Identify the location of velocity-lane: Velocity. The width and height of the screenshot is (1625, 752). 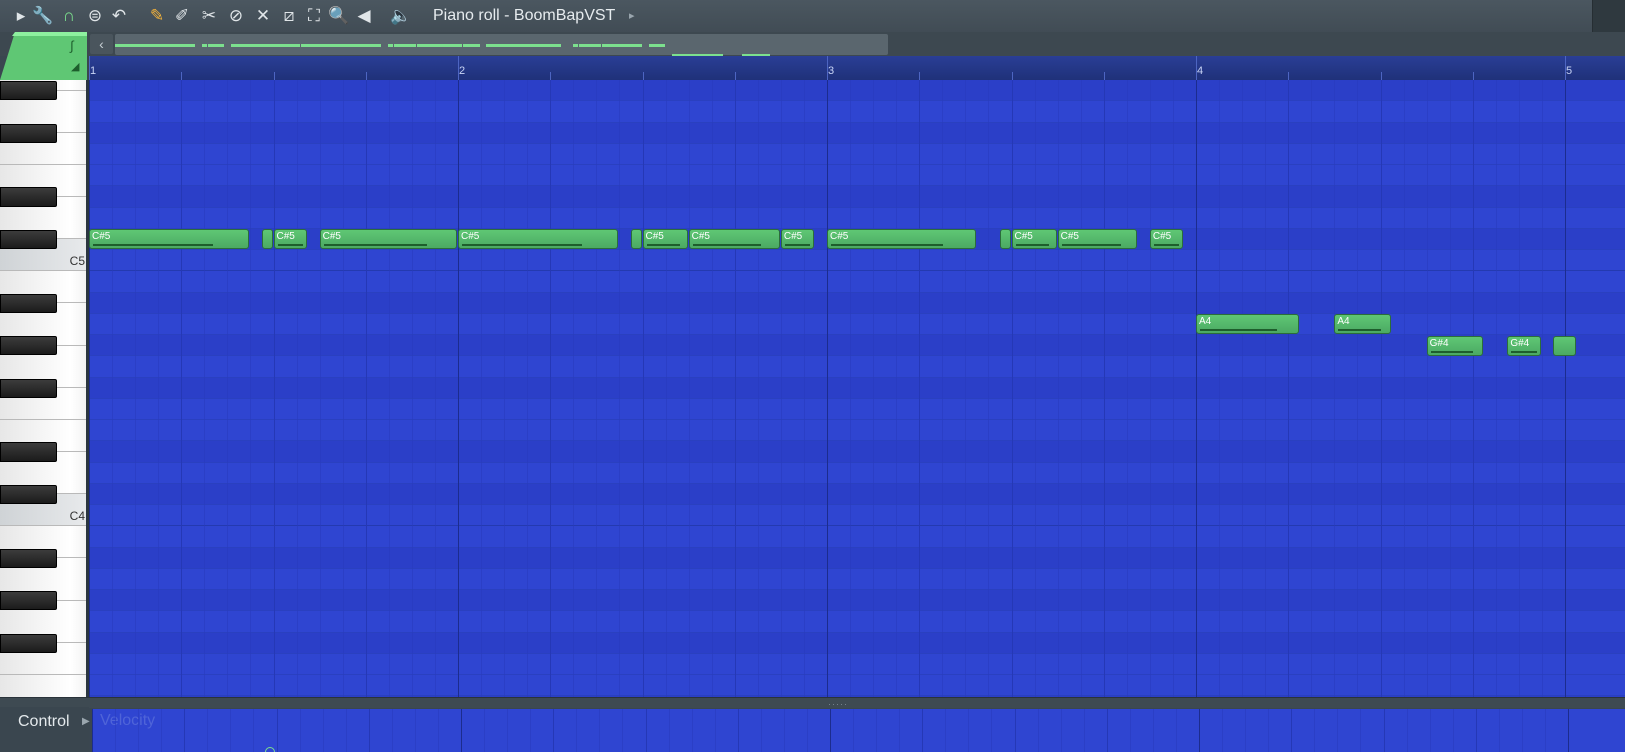
(858, 730).